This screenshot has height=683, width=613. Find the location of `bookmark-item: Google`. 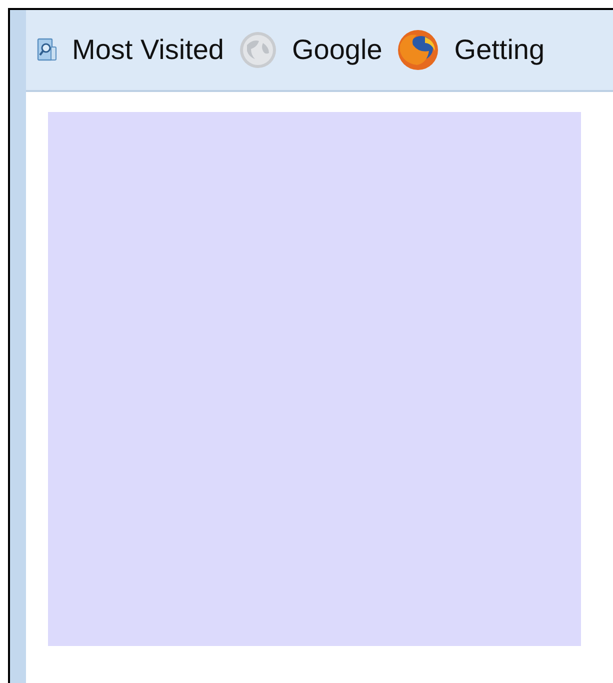

bookmark-item: Google is located at coordinates (310, 50).